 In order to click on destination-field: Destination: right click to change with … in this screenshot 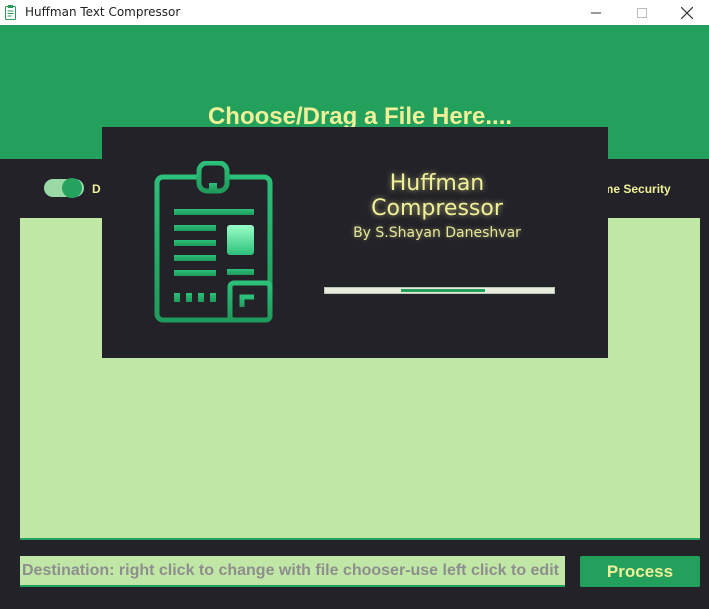, I will do `click(292, 571)`.